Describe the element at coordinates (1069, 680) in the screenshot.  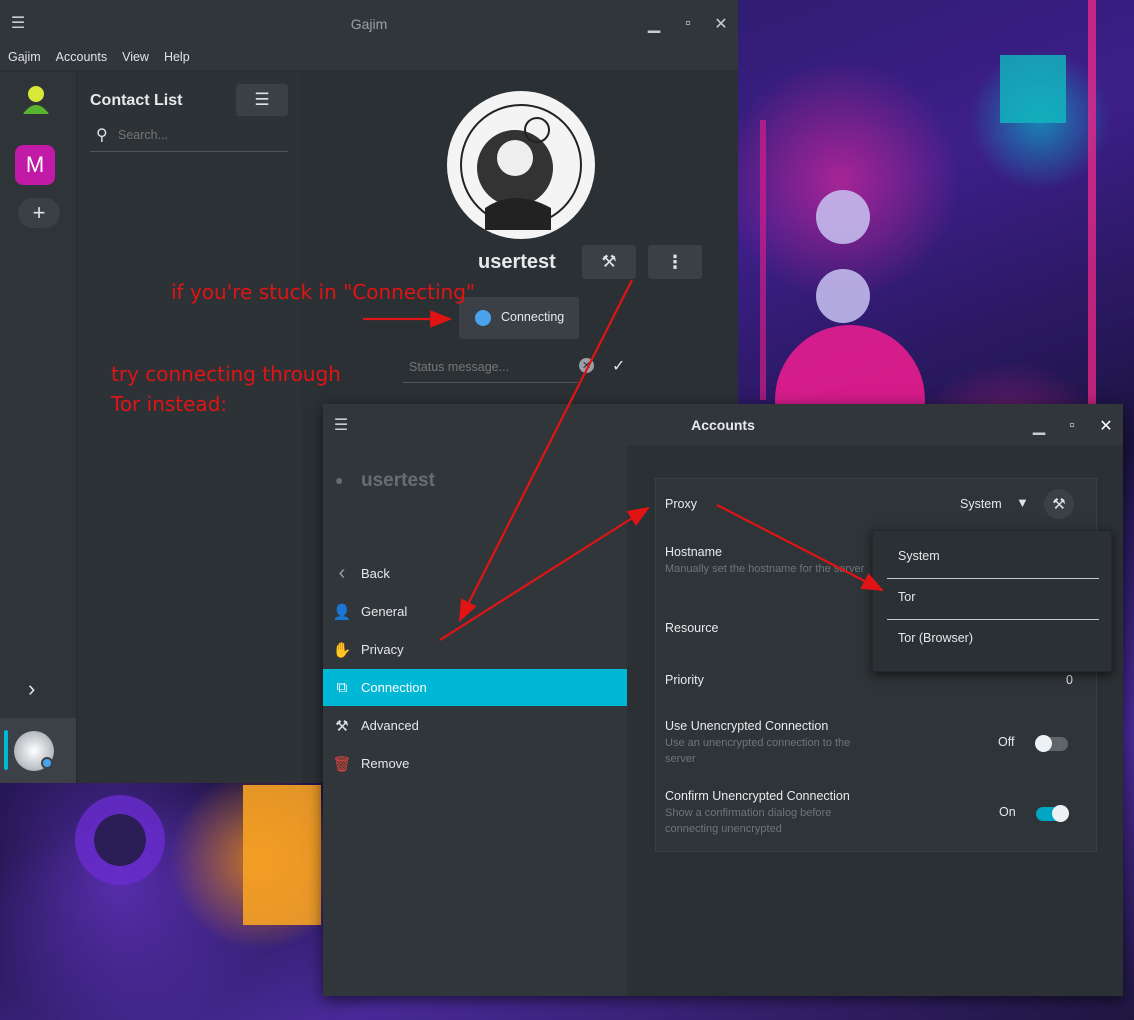
I see `priority-value: 0` at that location.